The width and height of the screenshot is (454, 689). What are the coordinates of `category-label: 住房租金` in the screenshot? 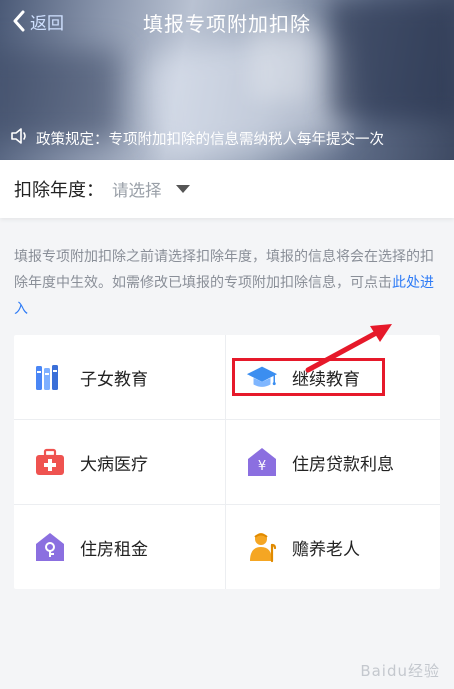 It's located at (114, 549).